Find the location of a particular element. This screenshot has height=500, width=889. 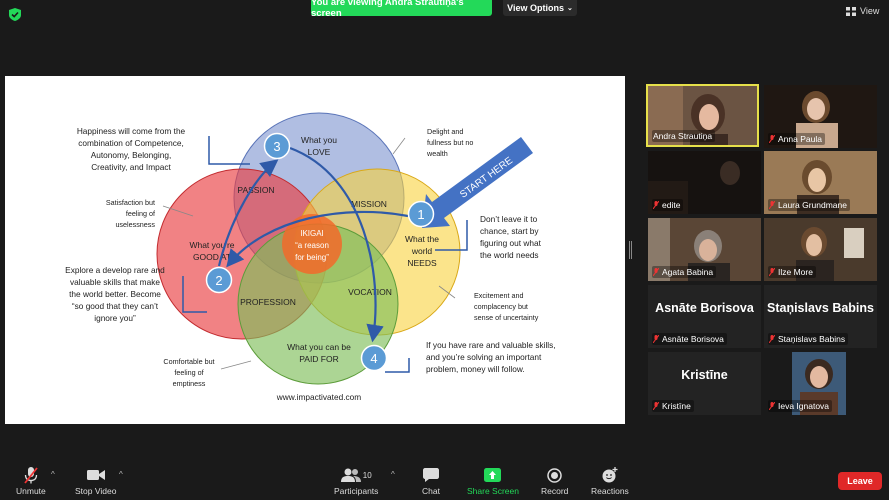

participant-name: Agata Babina is located at coordinates (684, 272).